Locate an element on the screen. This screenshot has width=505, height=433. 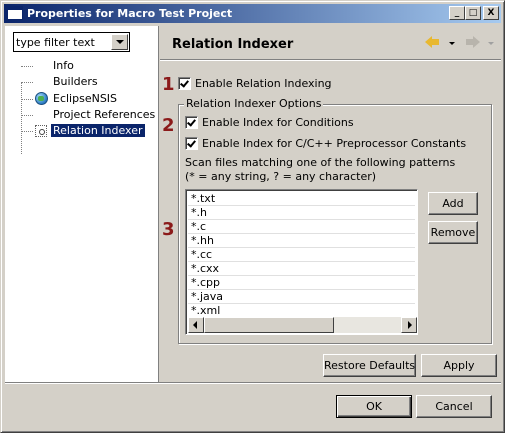
filter-dropdown-button is located at coordinates (119, 42).